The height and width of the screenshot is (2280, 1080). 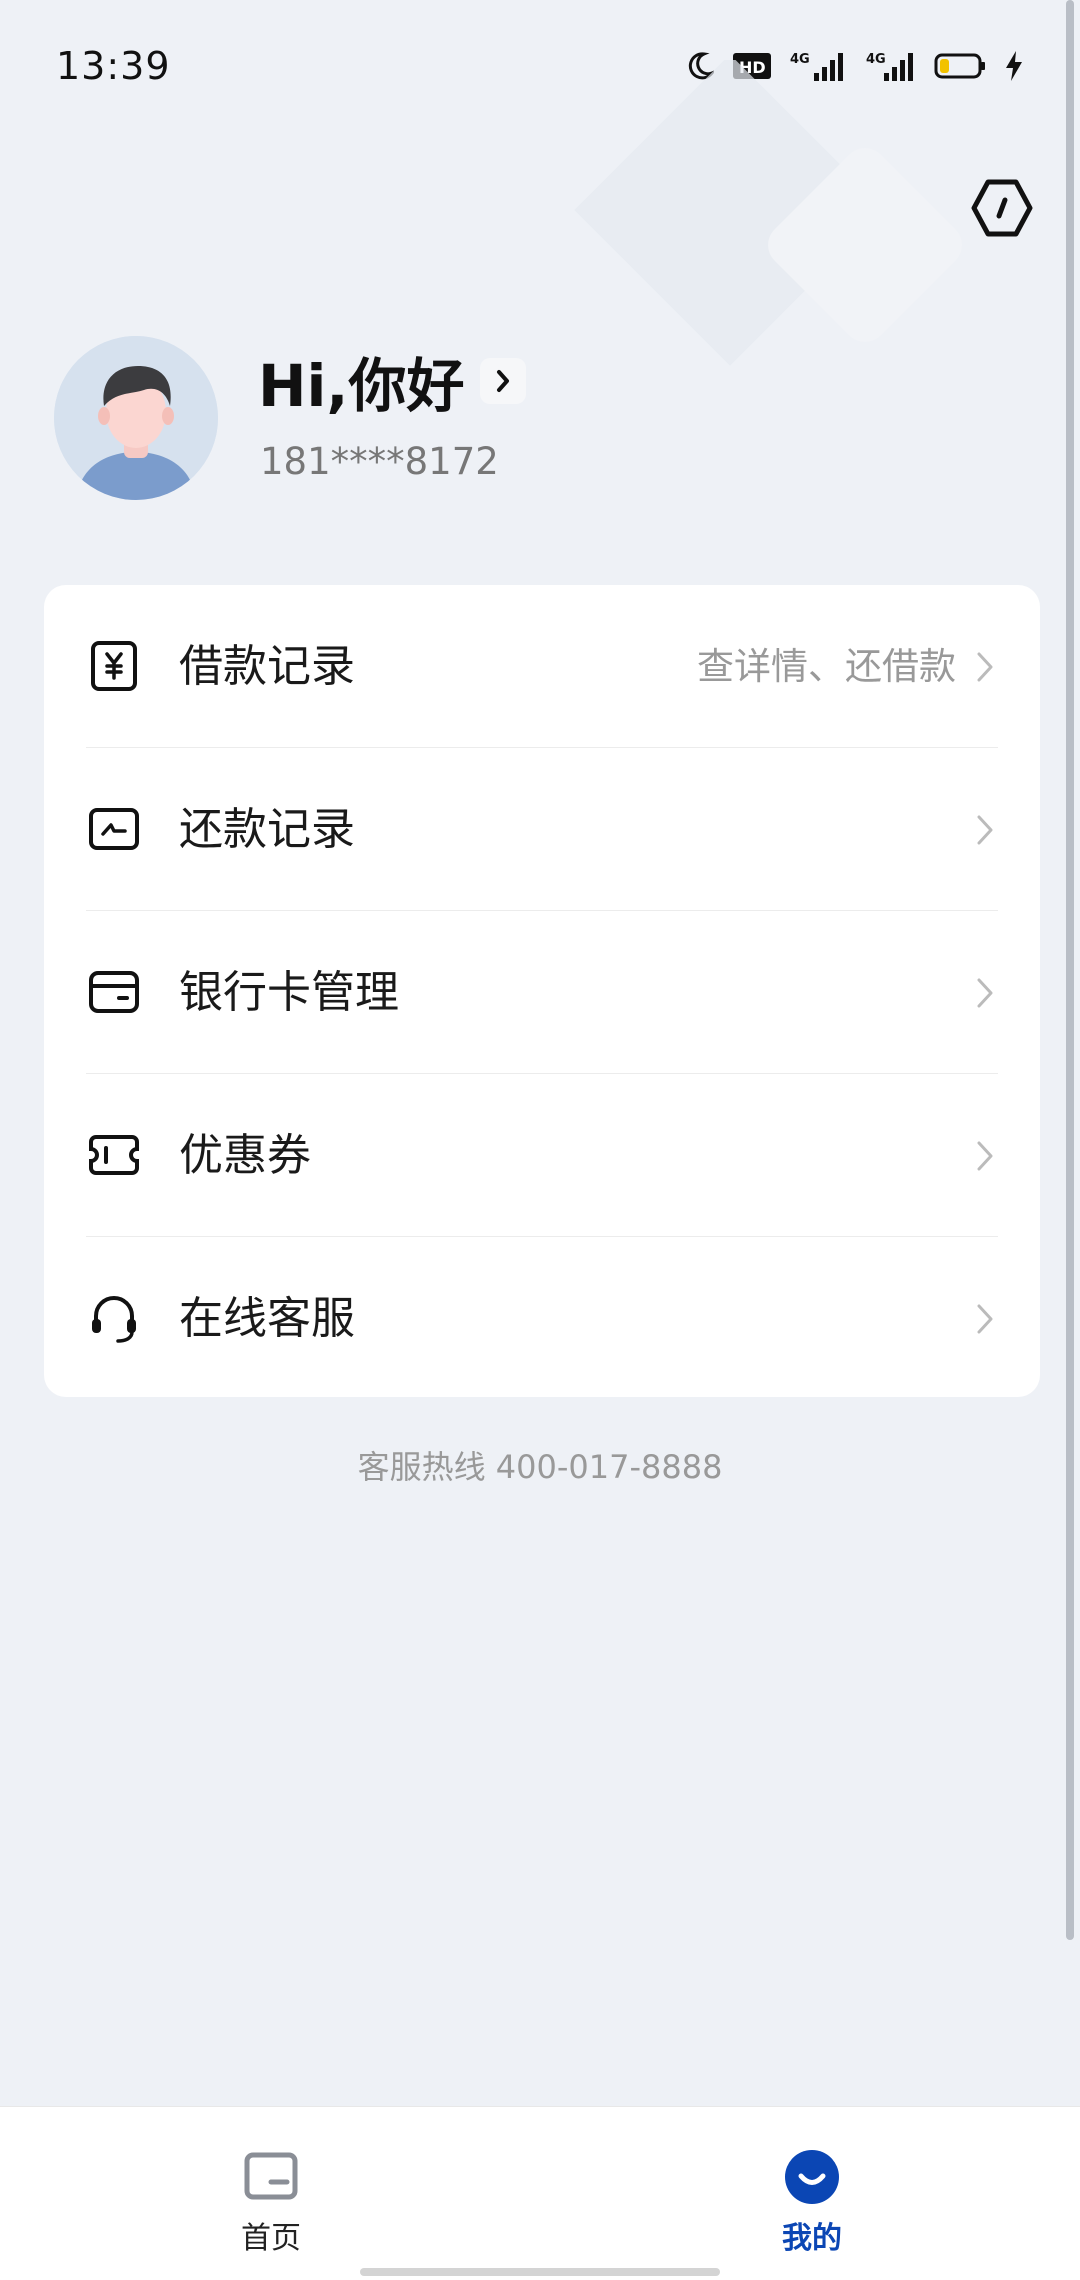 I want to click on greeting-text: Hi,你好, so click(x=361, y=386).